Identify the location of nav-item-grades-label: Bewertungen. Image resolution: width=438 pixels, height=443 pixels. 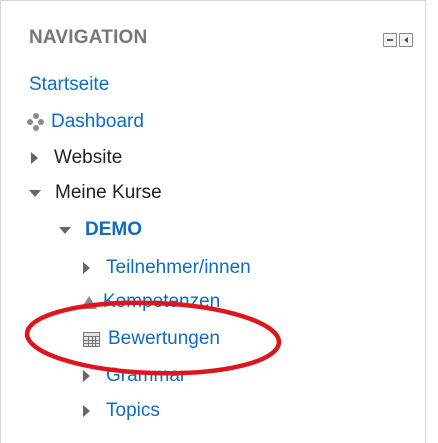
(164, 338).